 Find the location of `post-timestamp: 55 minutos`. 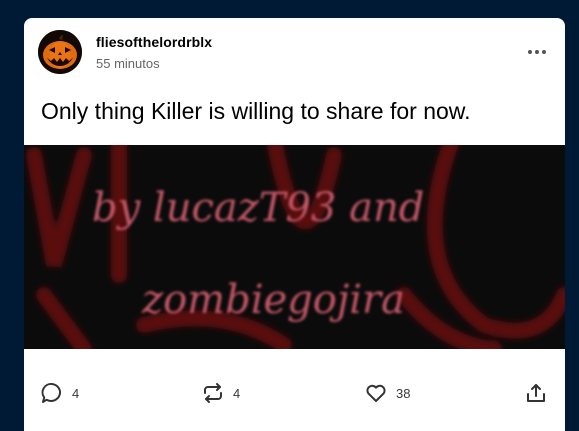

post-timestamp: 55 minutos is located at coordinates (128, 63).